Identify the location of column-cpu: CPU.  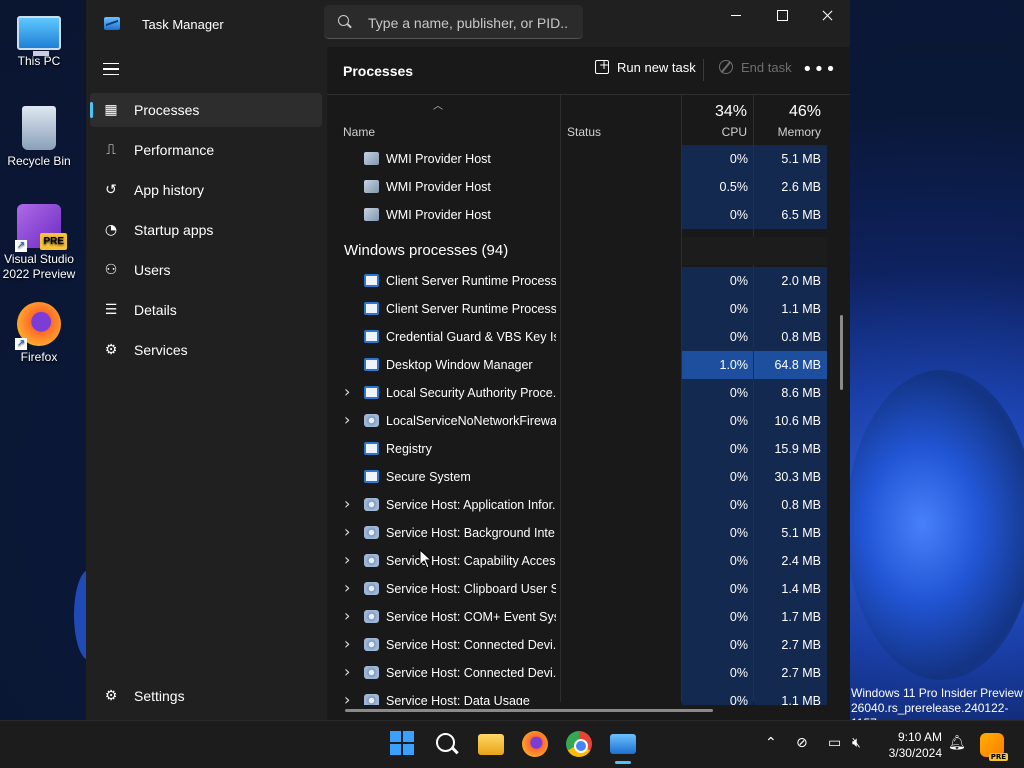
(717, 132).